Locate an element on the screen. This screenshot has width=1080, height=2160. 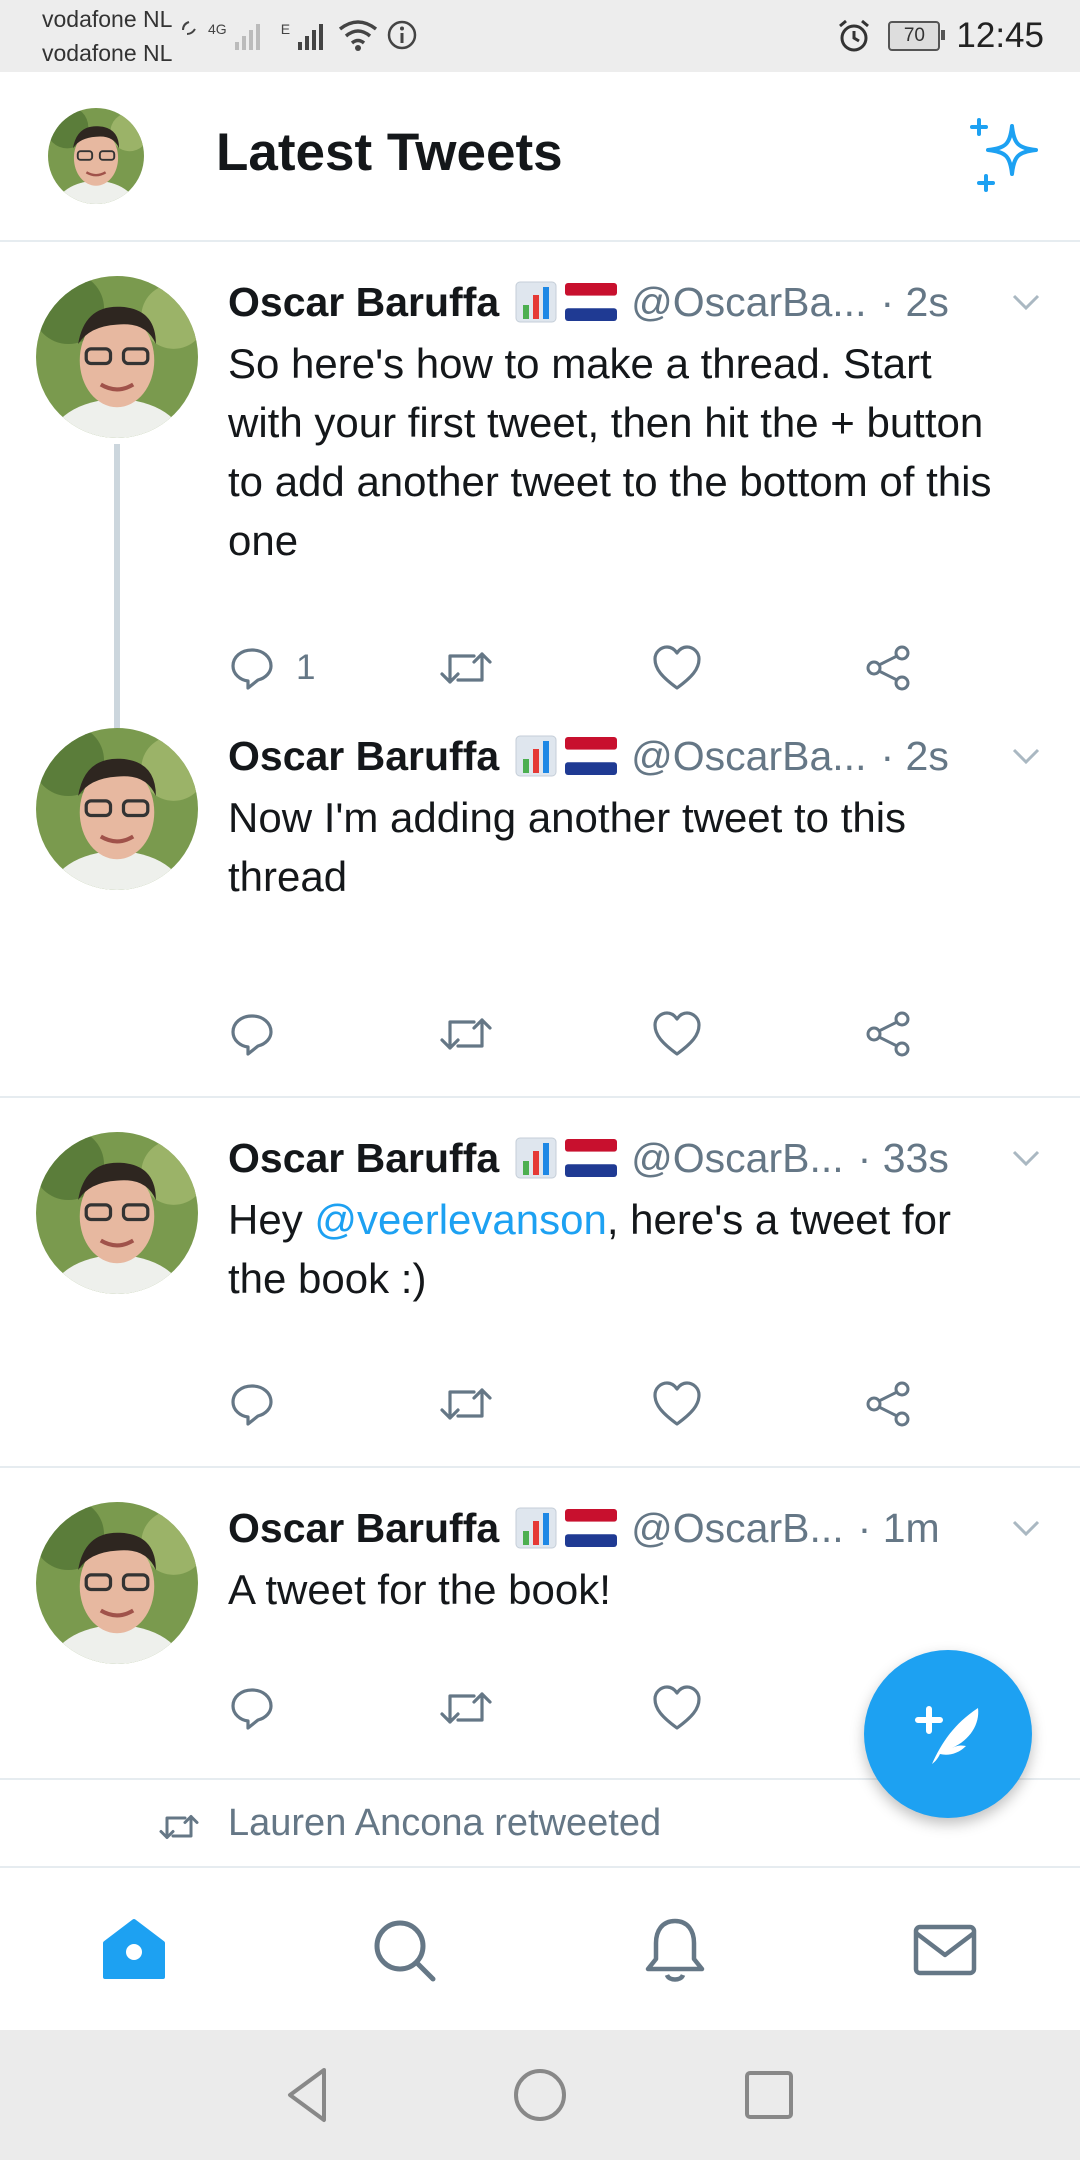
battery-indicator: 70 is located at coordinates (917, 36).